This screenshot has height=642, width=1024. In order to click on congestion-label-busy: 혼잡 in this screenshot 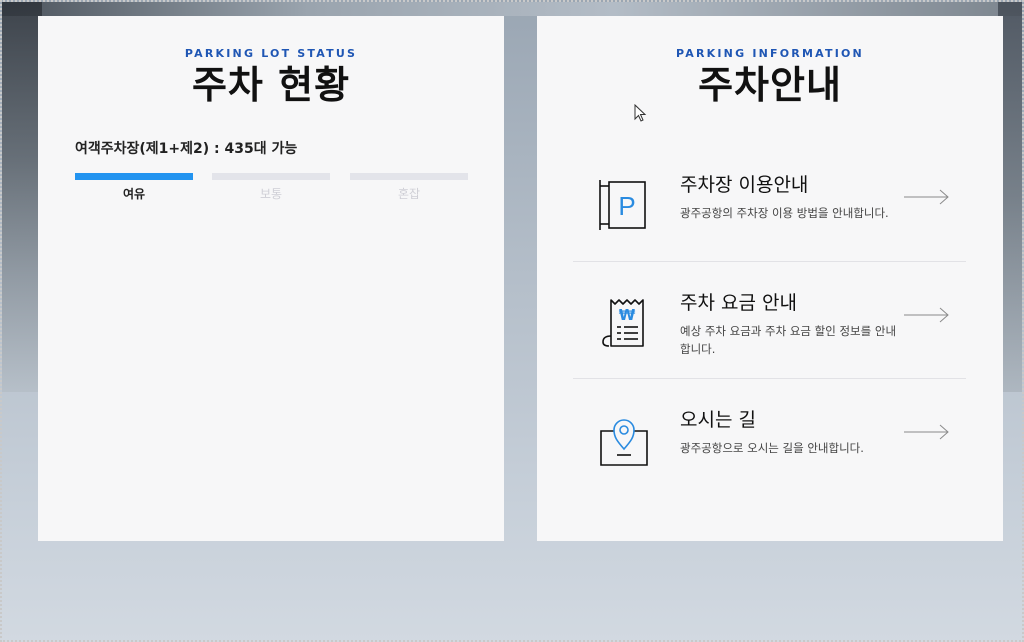, I will do `click(409, 194)`.